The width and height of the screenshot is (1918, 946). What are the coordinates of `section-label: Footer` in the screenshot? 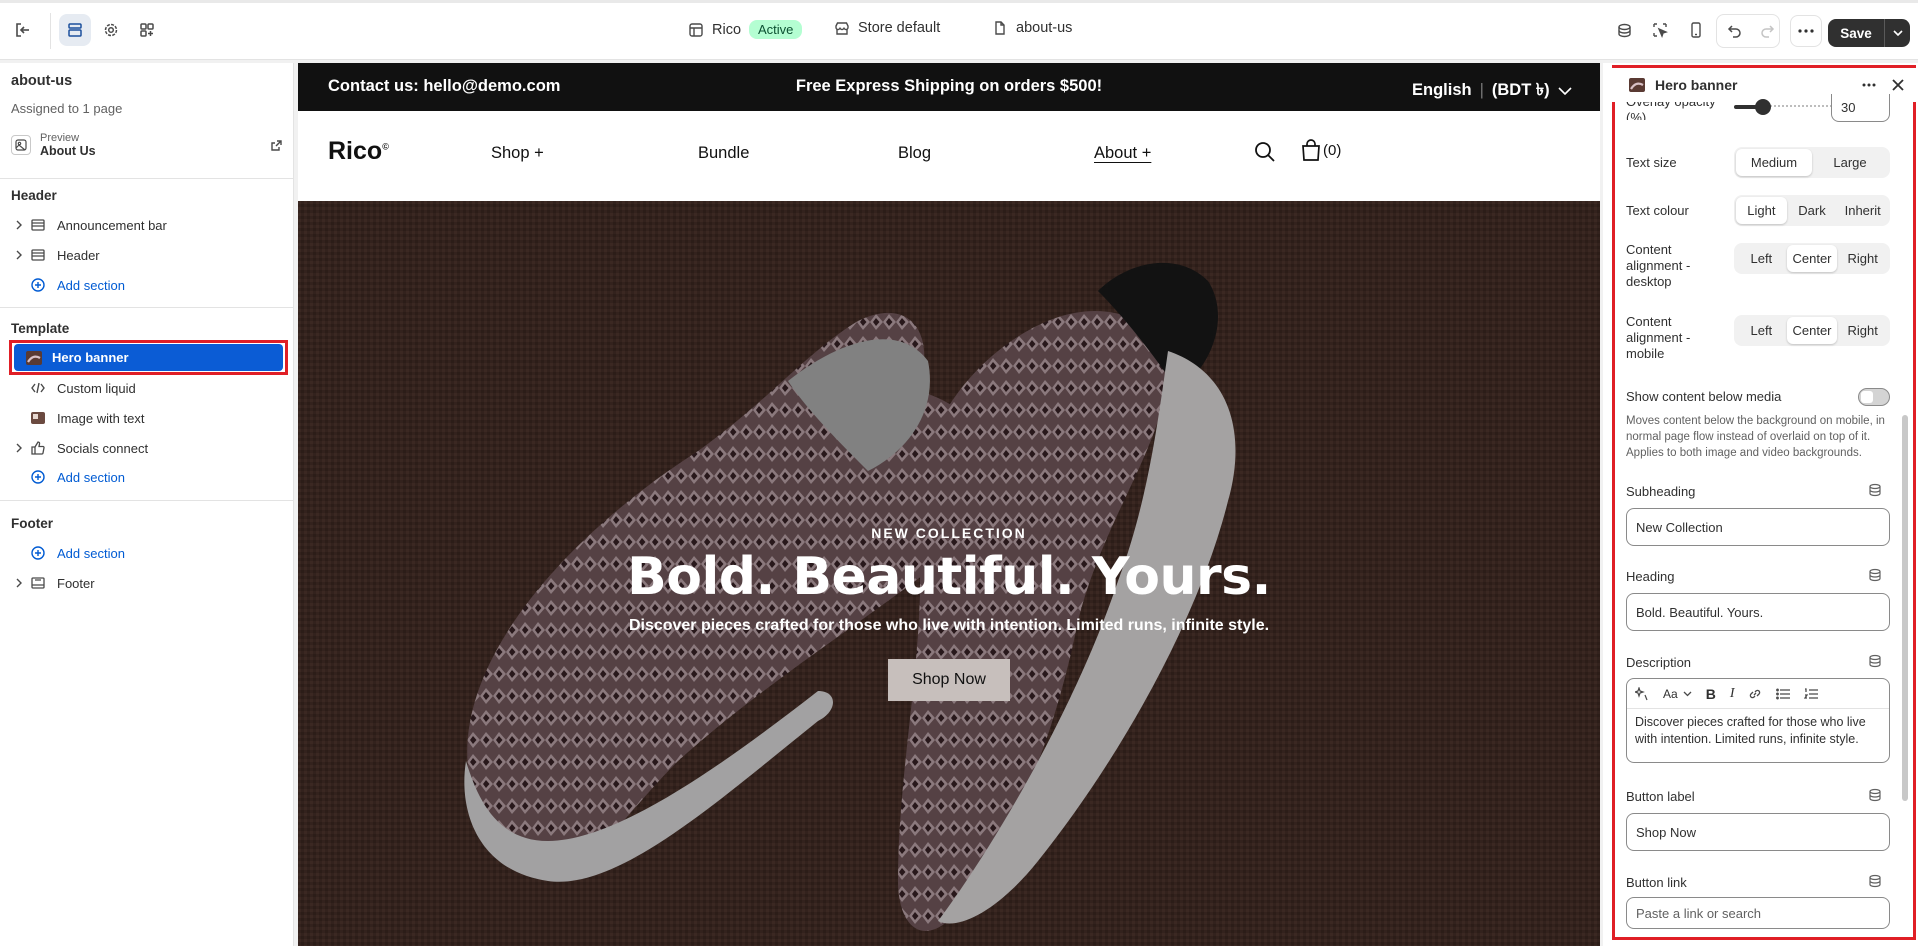 It's located at (76, 583).